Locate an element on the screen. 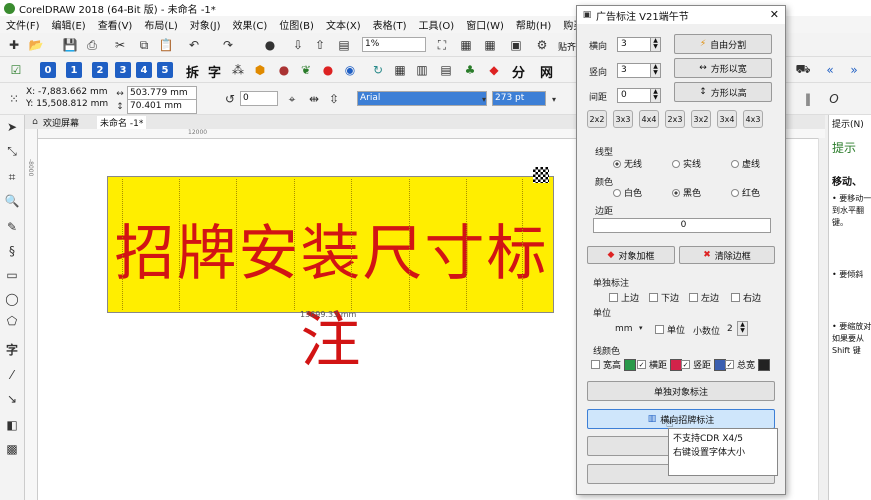 Image resolution: width=871 pixels, height=500 pixels. unit-select: mm is located at coordinates (624, 329).